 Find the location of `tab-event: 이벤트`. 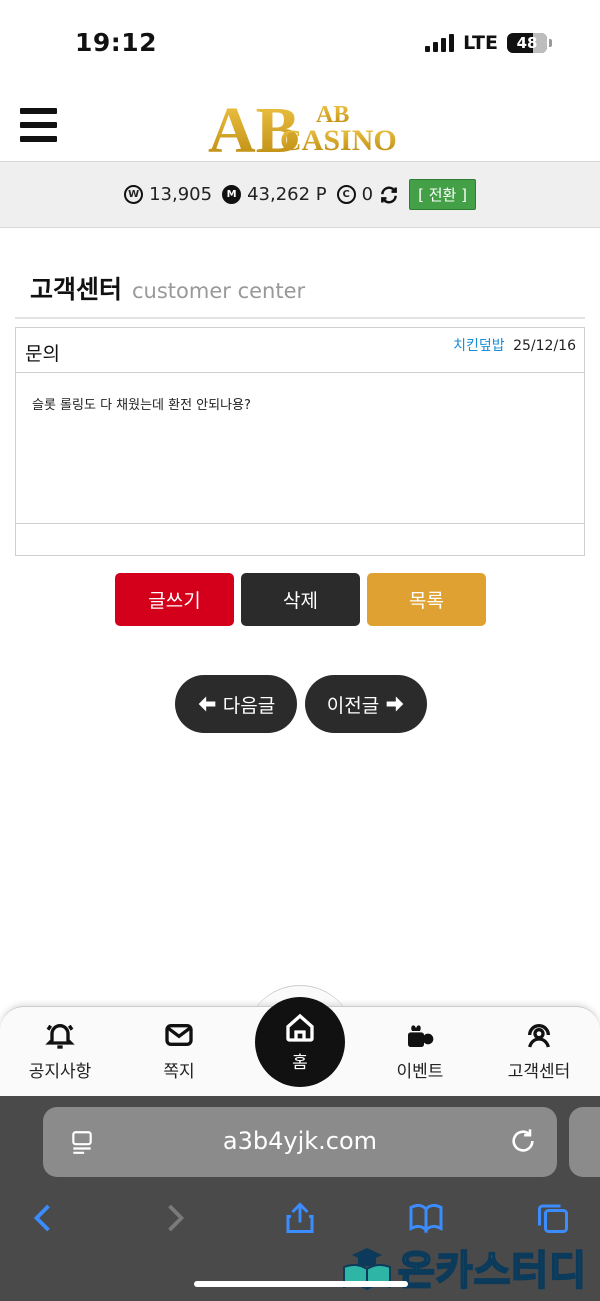

tab-event: 이벤트 is located at coordinates (420, 1050).